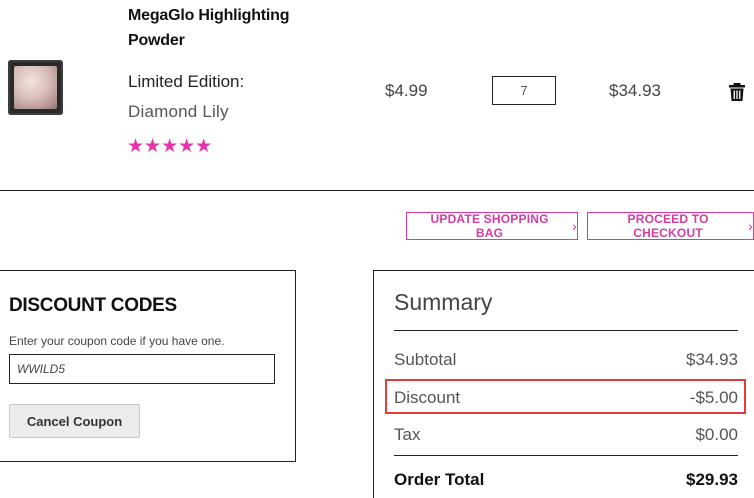 Image resolution: width=754 pixels, height=498 pixels. I want to click on tax-label: Tax, so click(407, 434).